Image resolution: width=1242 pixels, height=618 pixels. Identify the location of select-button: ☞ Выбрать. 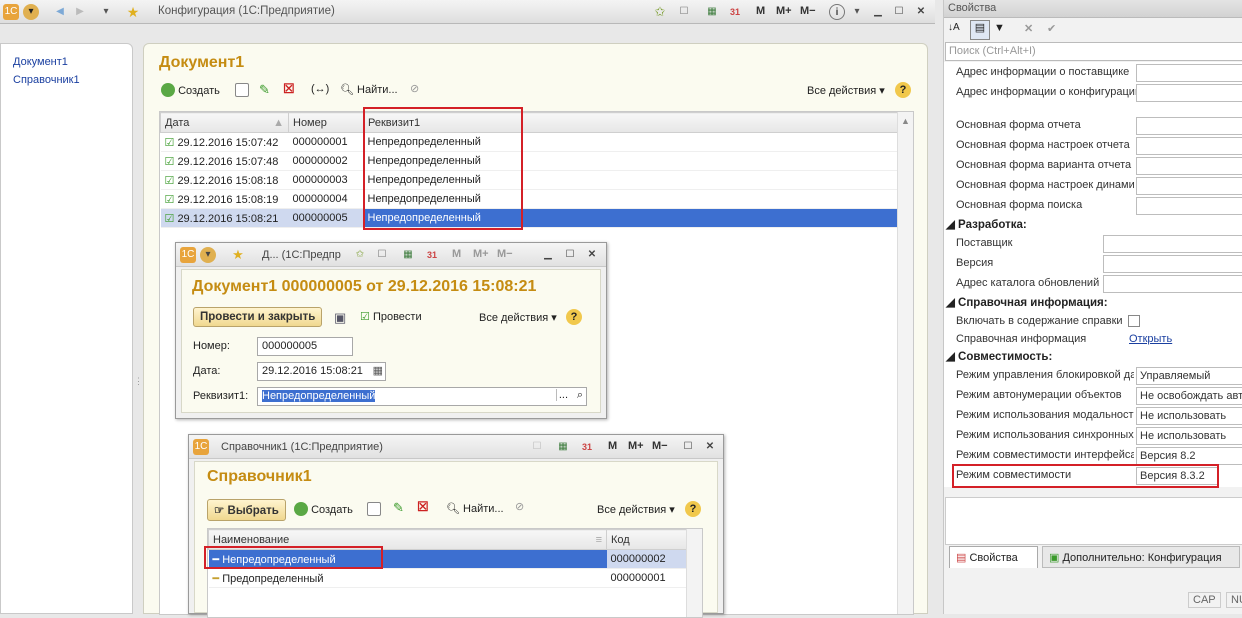
(246, 510).